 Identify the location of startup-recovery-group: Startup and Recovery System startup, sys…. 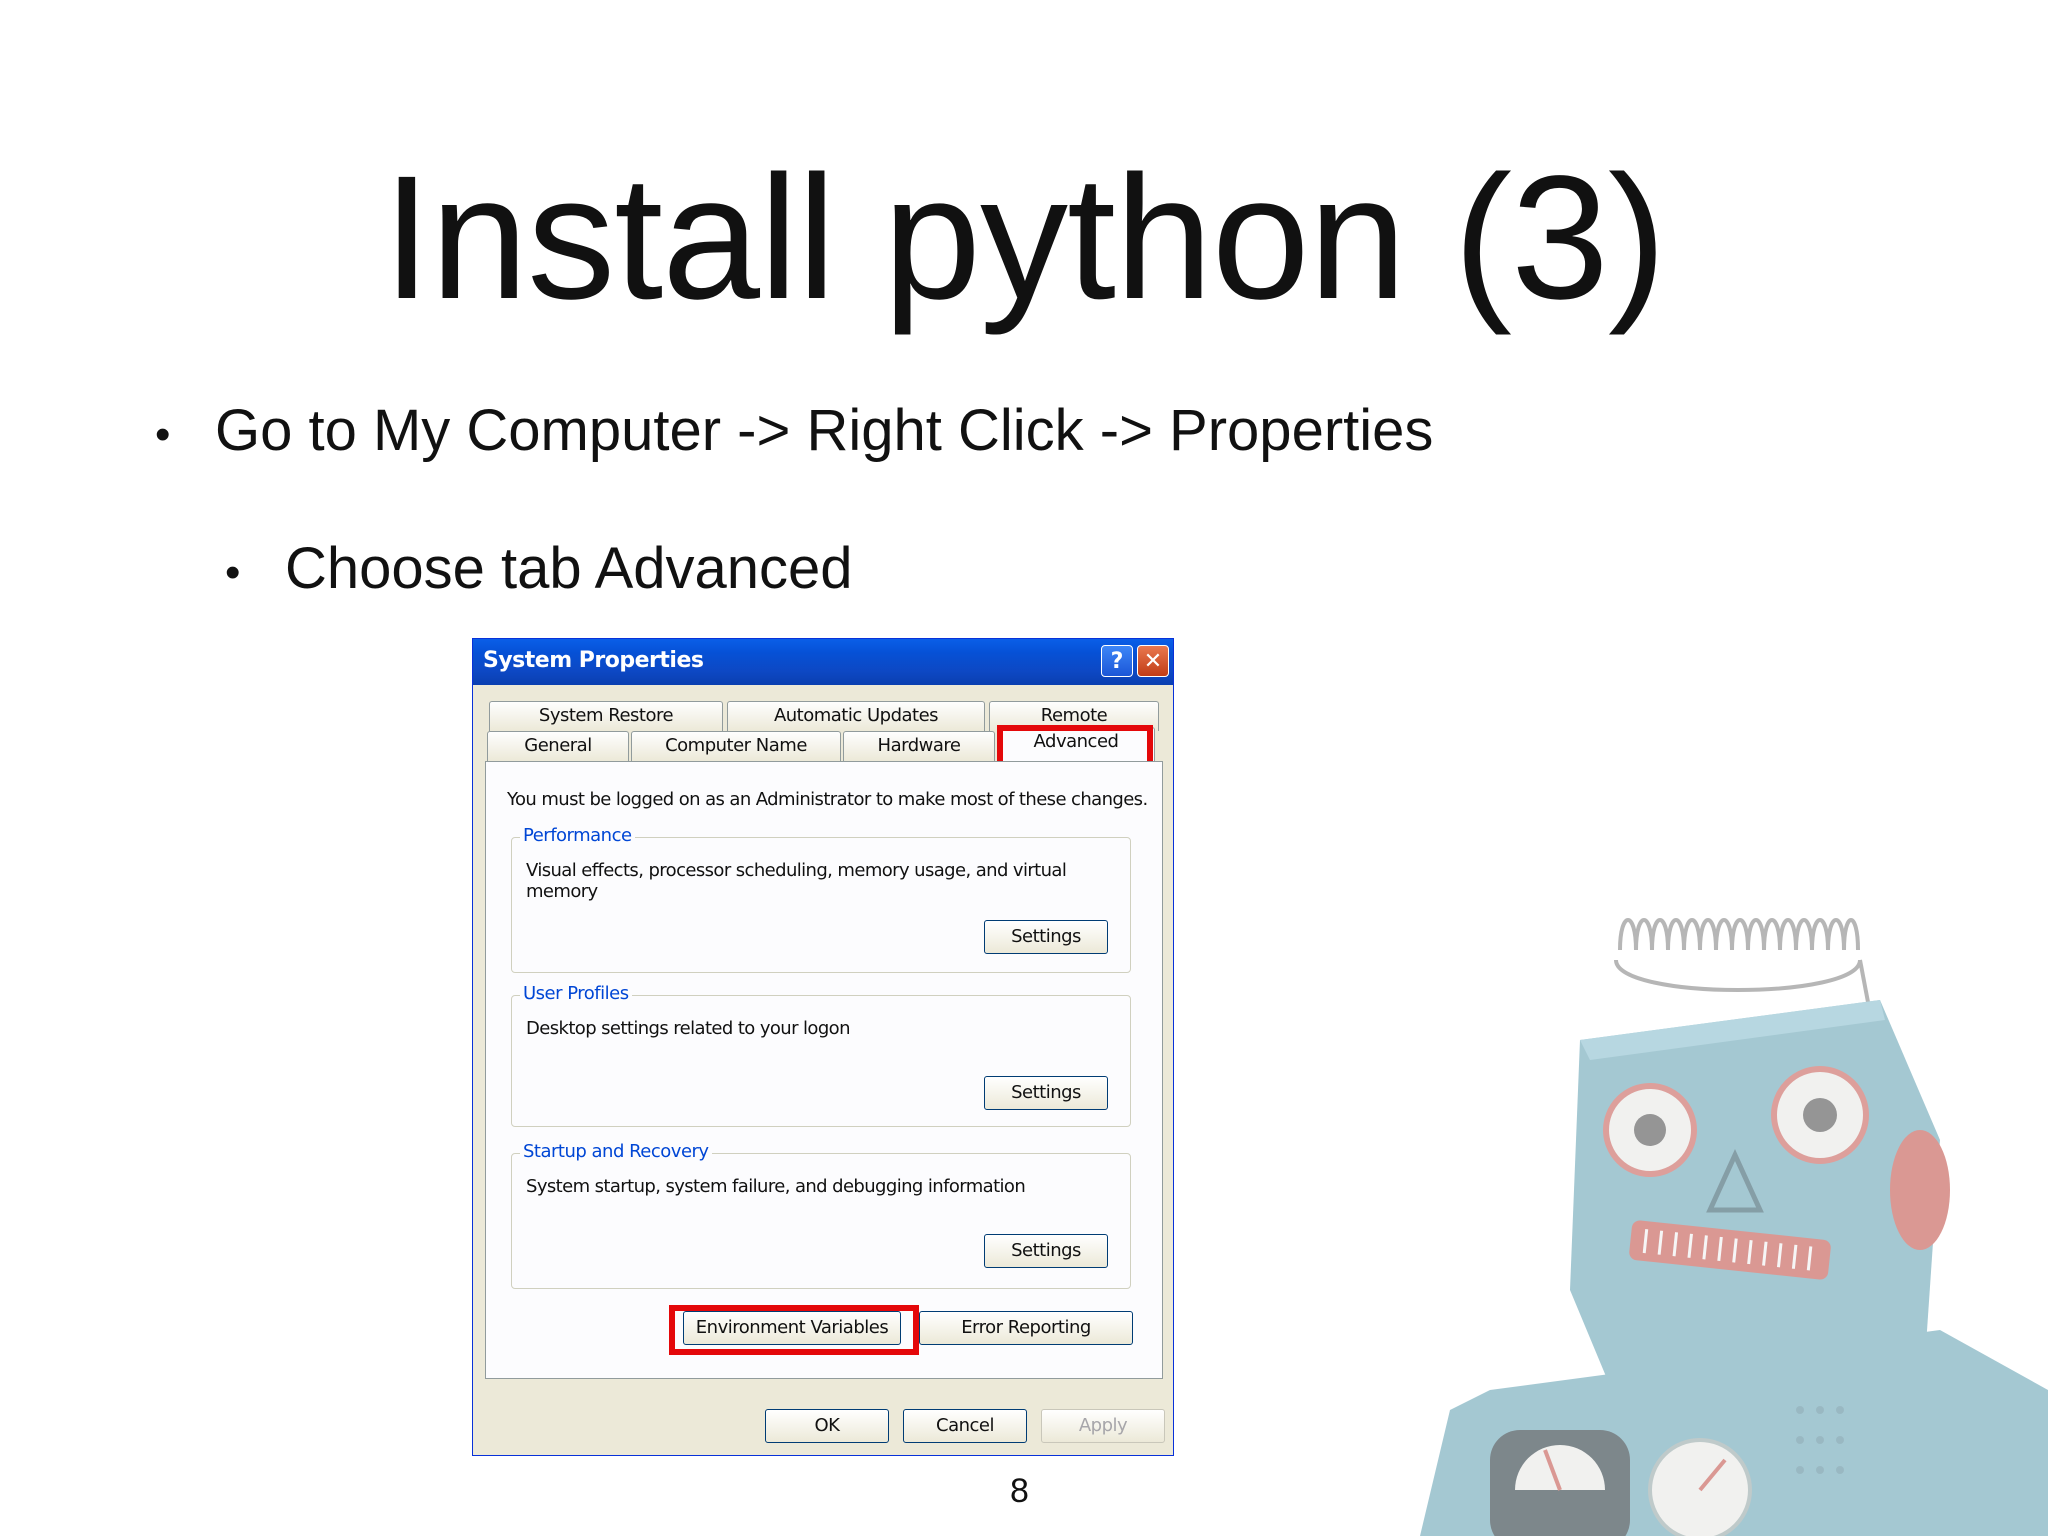
(821, 1215).